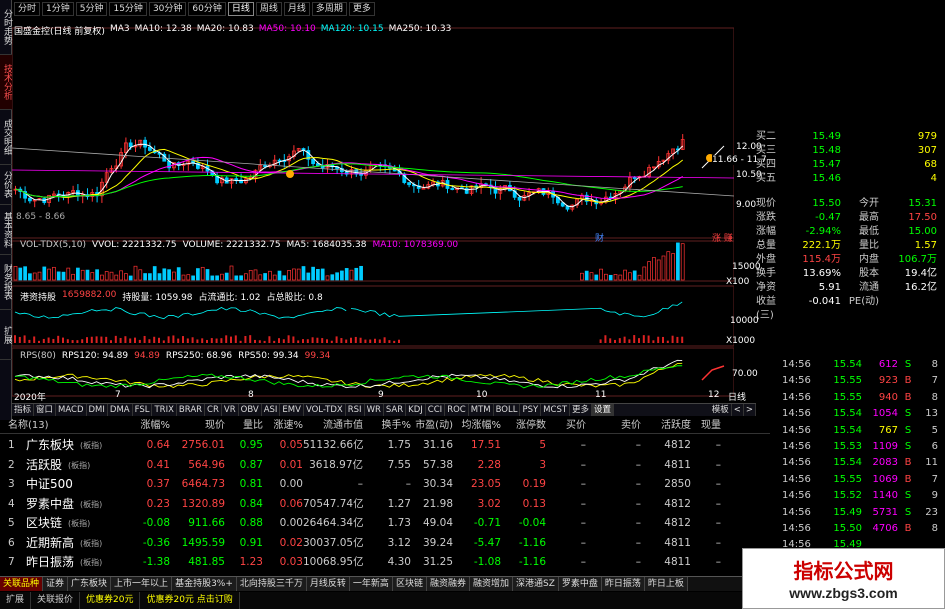 The height and width of the screenshot is (609, 945). What do you see at coordinates (58, 9) in the screenshot?
I see `period-tab-1: 1分钟` at bounding box center [58, 9].